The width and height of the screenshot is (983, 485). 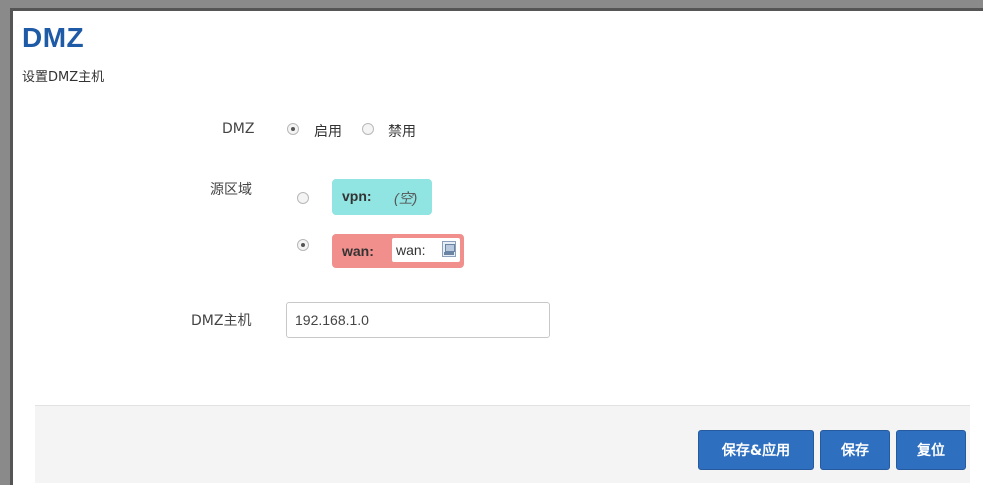 I want to click on source-zone-label: 源区域, so click(x=231, y=190).